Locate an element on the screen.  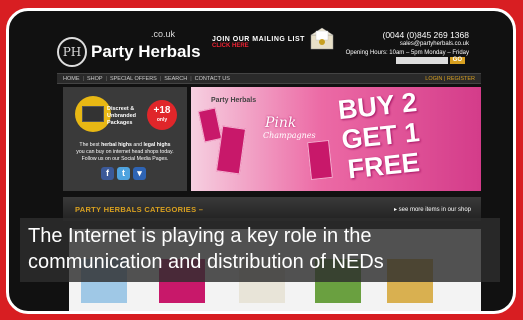
age-number: +18 is located at coordinates (162, 110).